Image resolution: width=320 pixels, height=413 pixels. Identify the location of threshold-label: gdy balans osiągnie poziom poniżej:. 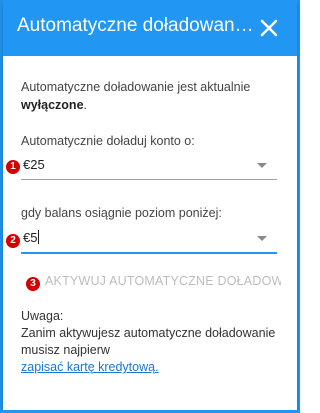
(121, 213).